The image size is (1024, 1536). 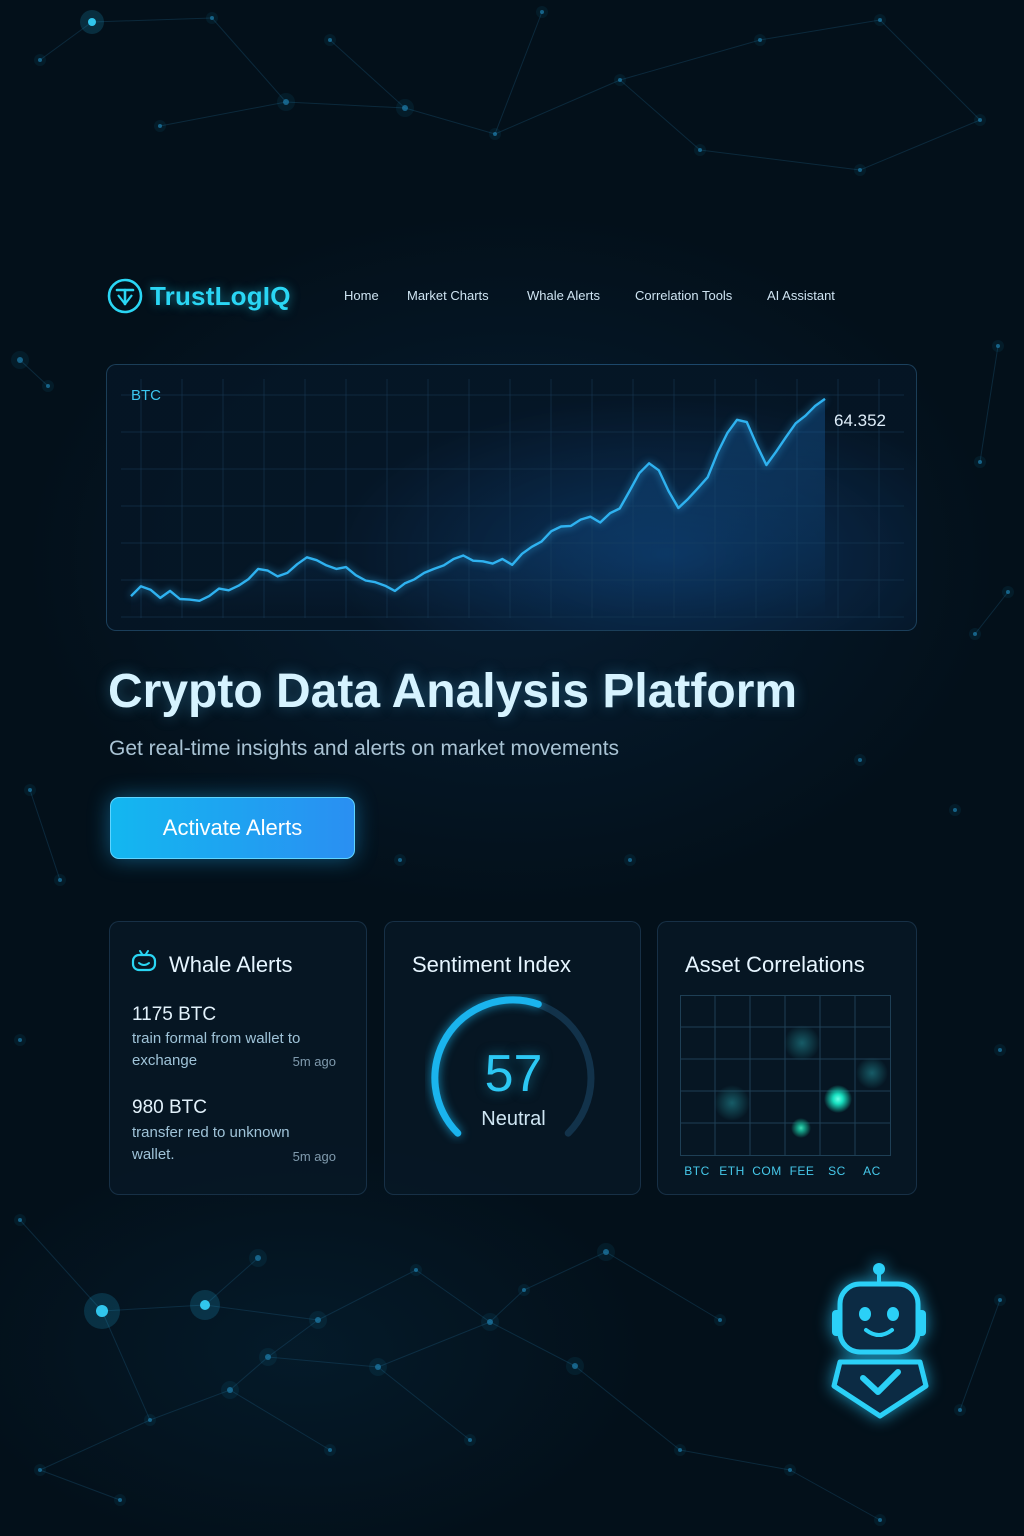 I want to click on hero-title: Crypto Data Analysis Platform, so click(x=453, y=691).